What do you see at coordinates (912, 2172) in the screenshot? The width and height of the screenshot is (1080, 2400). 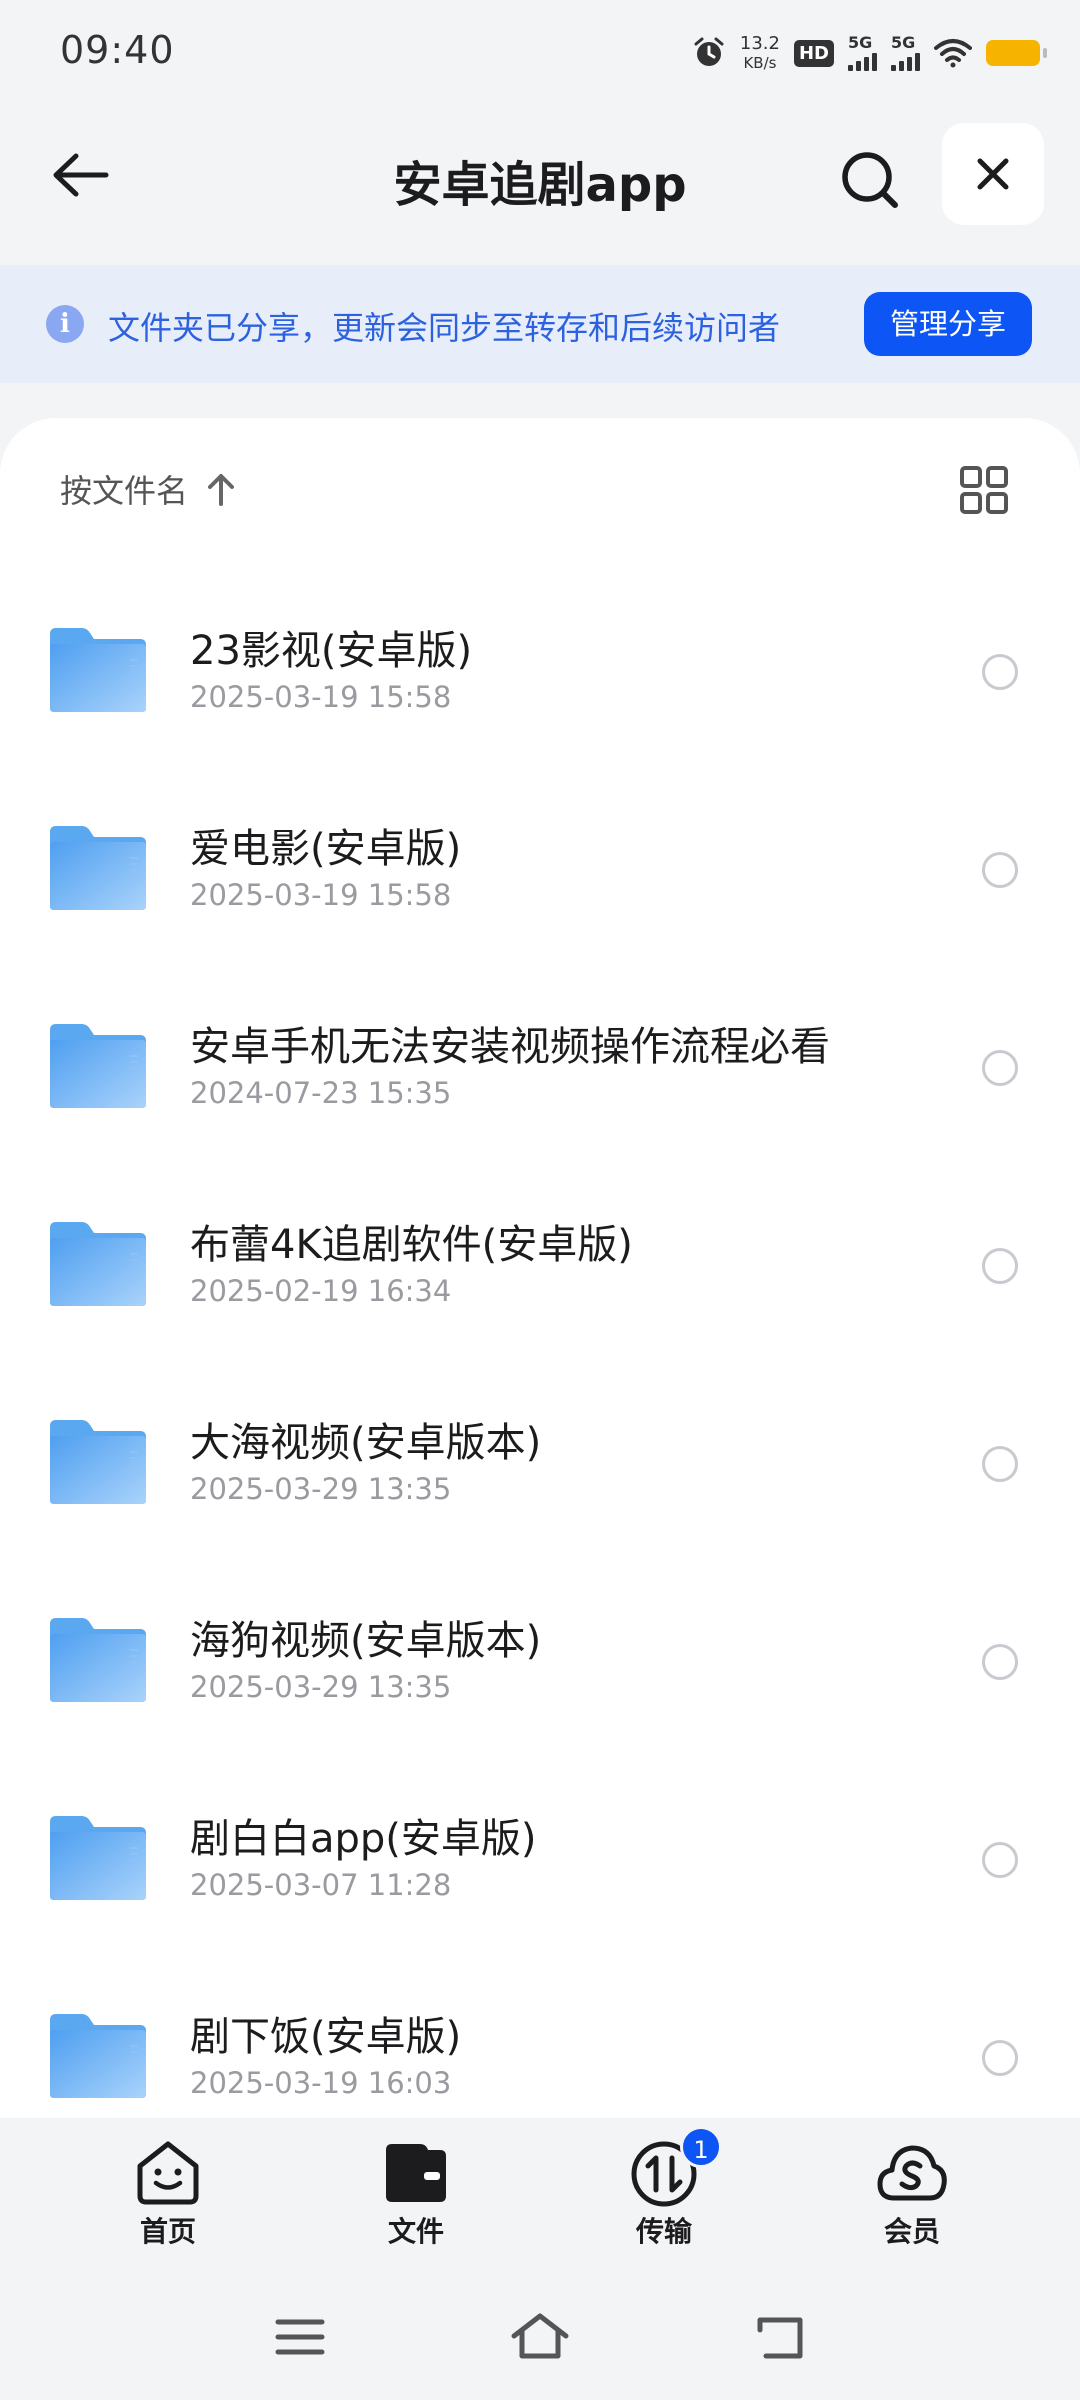 I see `cloud-vip-icon` at bounding box center [912, 2172].